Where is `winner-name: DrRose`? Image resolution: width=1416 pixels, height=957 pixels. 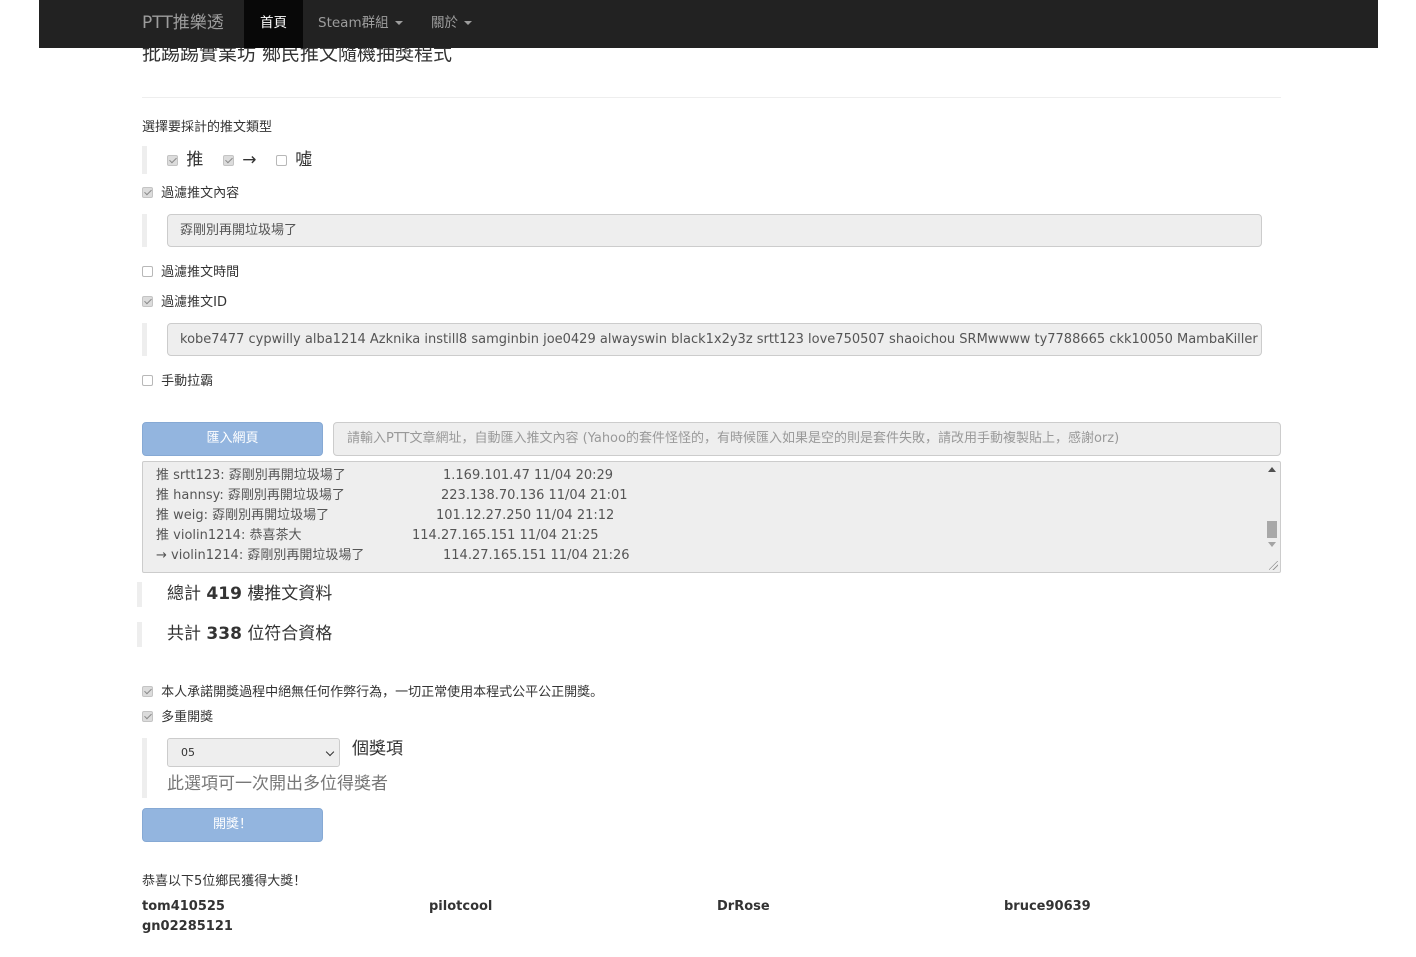 winner-name: DrRose is located at coordinates (743, 906).